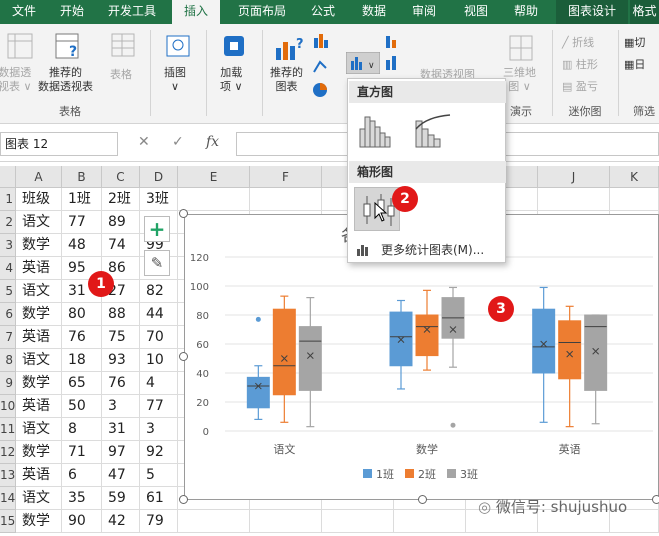 This screenshot has height=536, width=659. Describe the element at coordinates (8, 475) in the screenshot. I see `row-header: 13` at that location.